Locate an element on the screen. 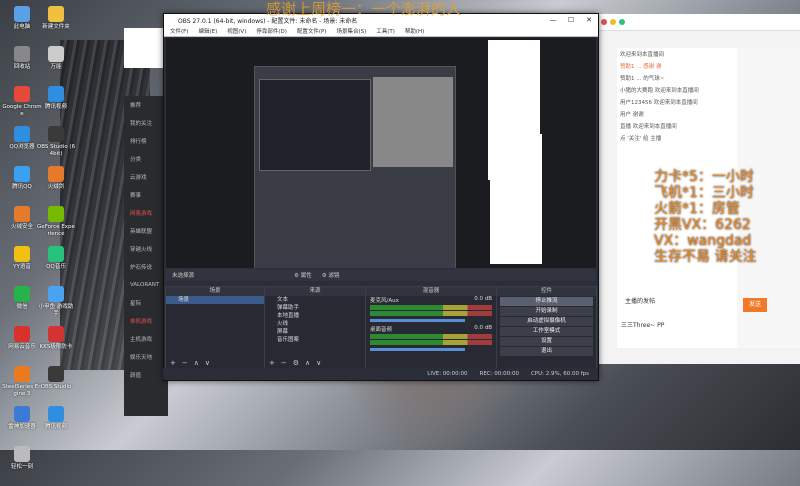 This screenshot has width=800, height=486. source-item: 屏幕 is located at coordinates (315, 332).